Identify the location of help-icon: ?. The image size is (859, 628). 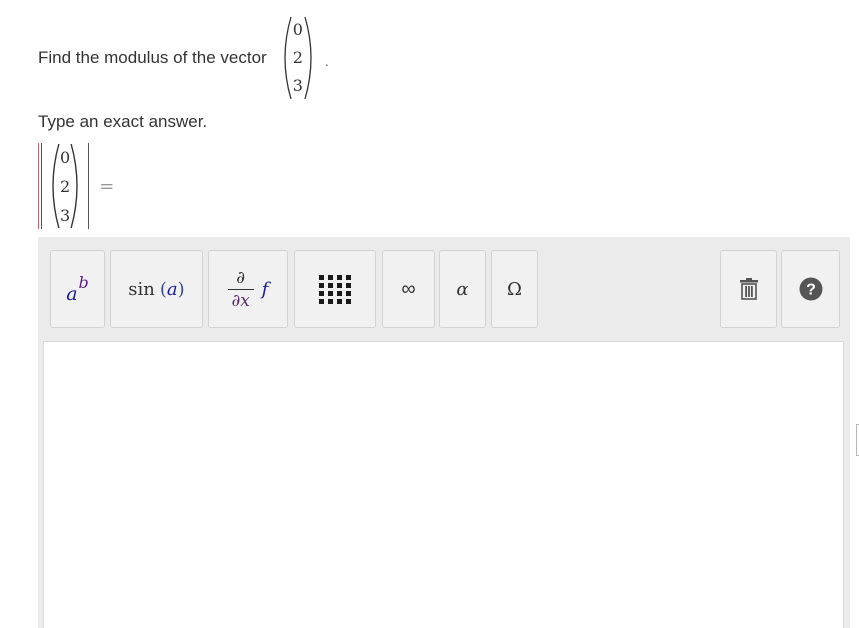
(810, 289).